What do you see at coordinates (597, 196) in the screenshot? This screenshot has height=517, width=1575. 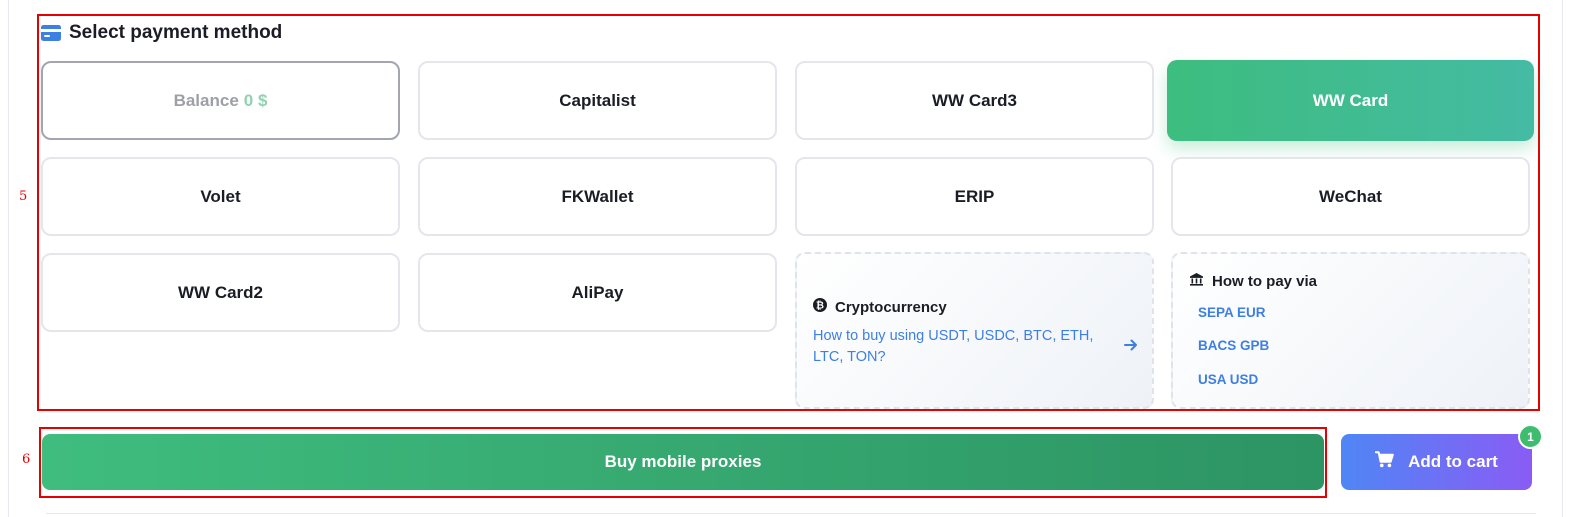 I see `payment-method-fkwallet: FKWallet` at bounding box center [597, 196].